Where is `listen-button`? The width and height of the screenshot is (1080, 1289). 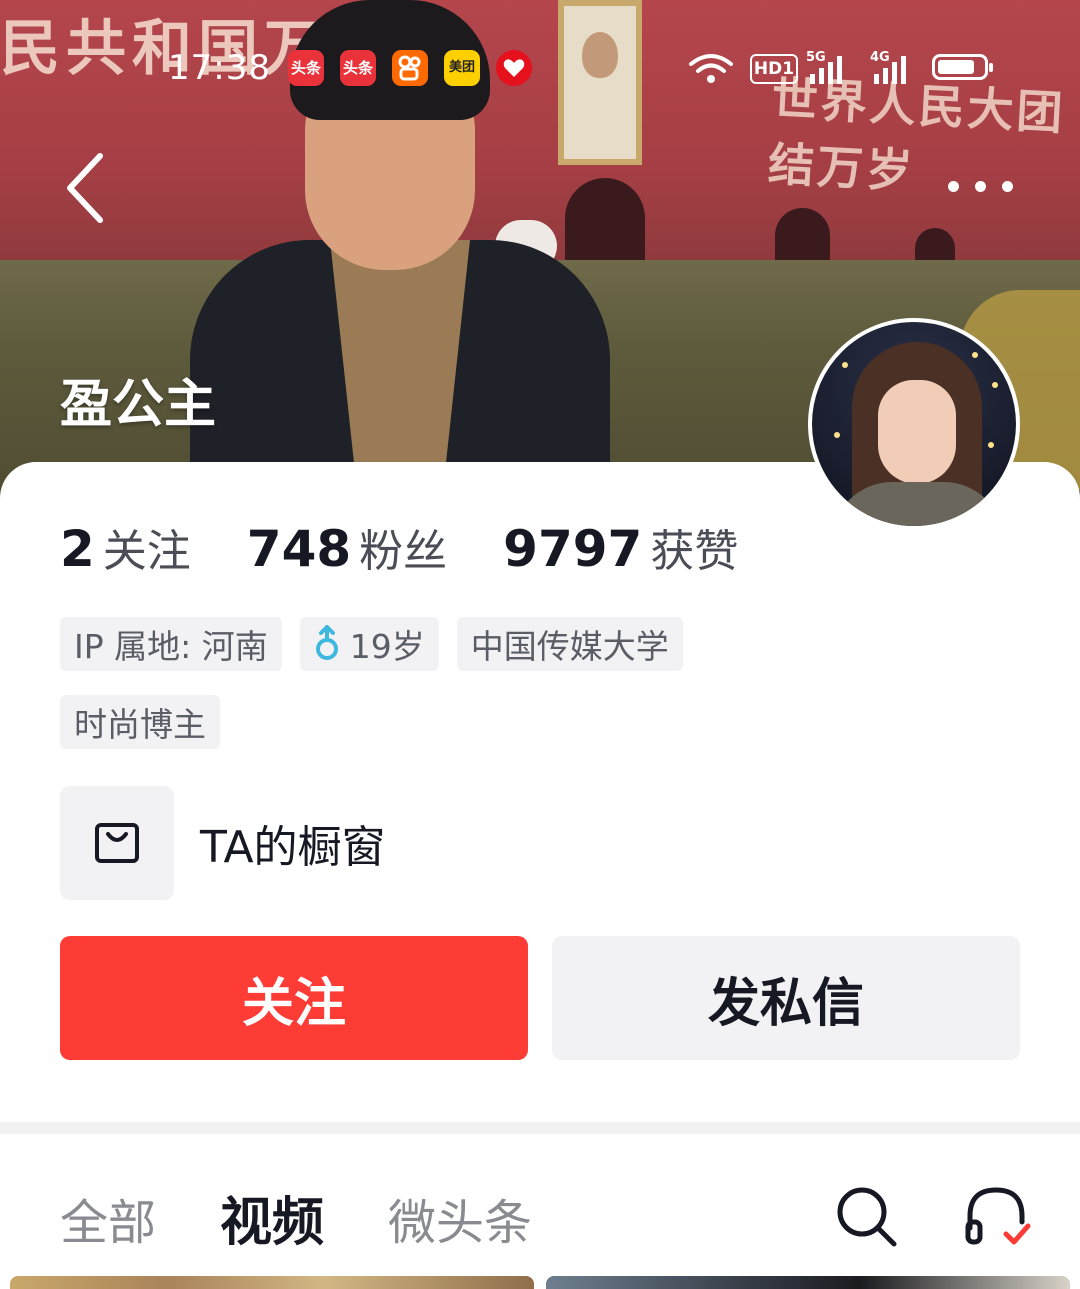
listen-button is located at coordinates (997, 1216).